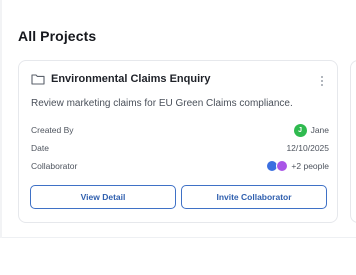 This screenshot has width=356, height=275. Describe the element at coordinates (52, 130) in the screenshot. I see `created-by-label: Created By` at that location.